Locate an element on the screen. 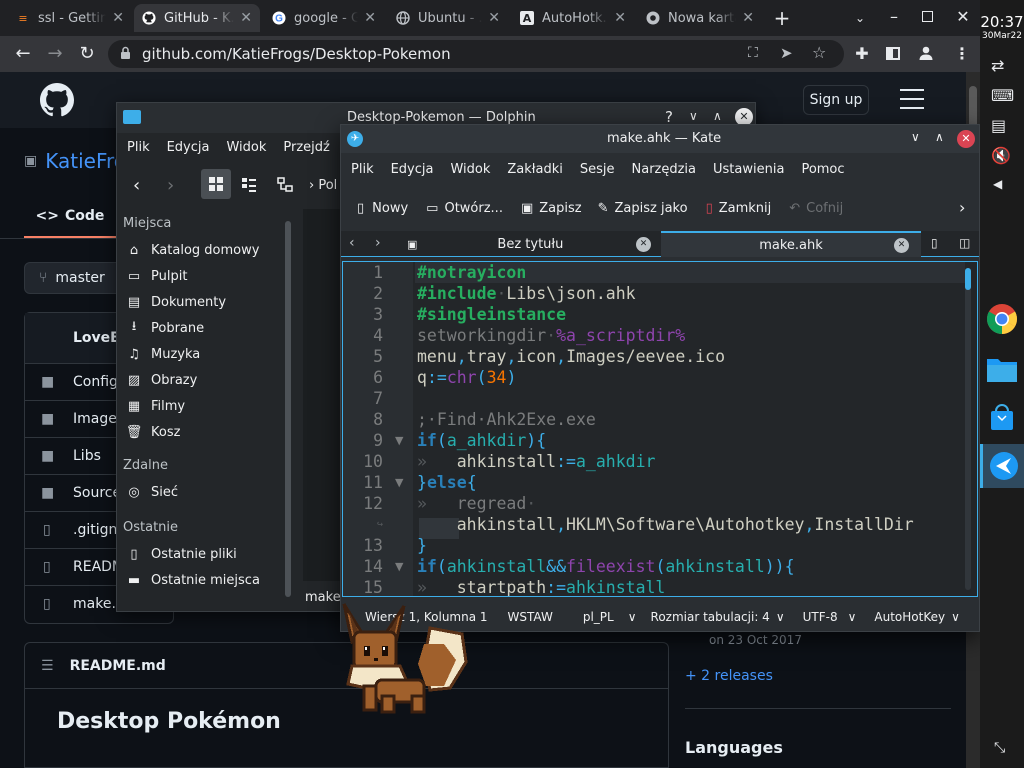  dictionary-select: pl_PL is located at coordinates (598, 617).